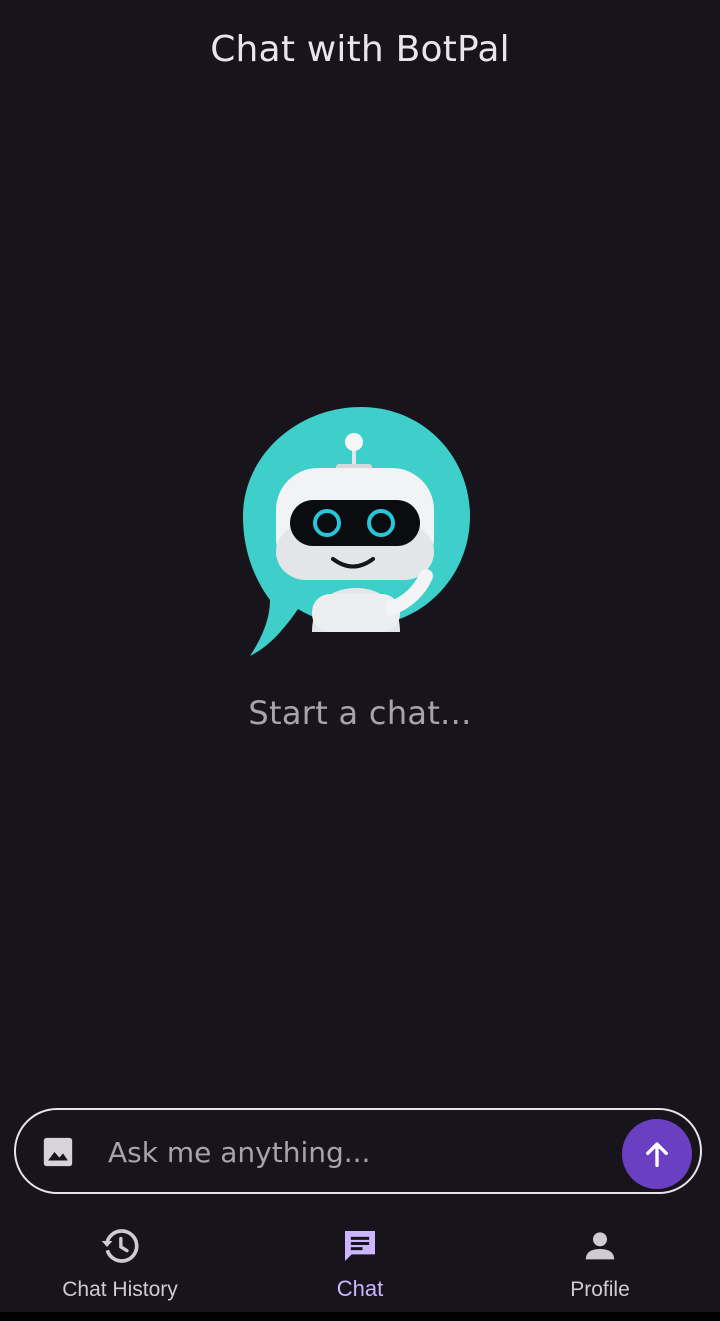  Describe the element at coordinates (120, 1246) in the screenshot. I see `history-icon` at that location.